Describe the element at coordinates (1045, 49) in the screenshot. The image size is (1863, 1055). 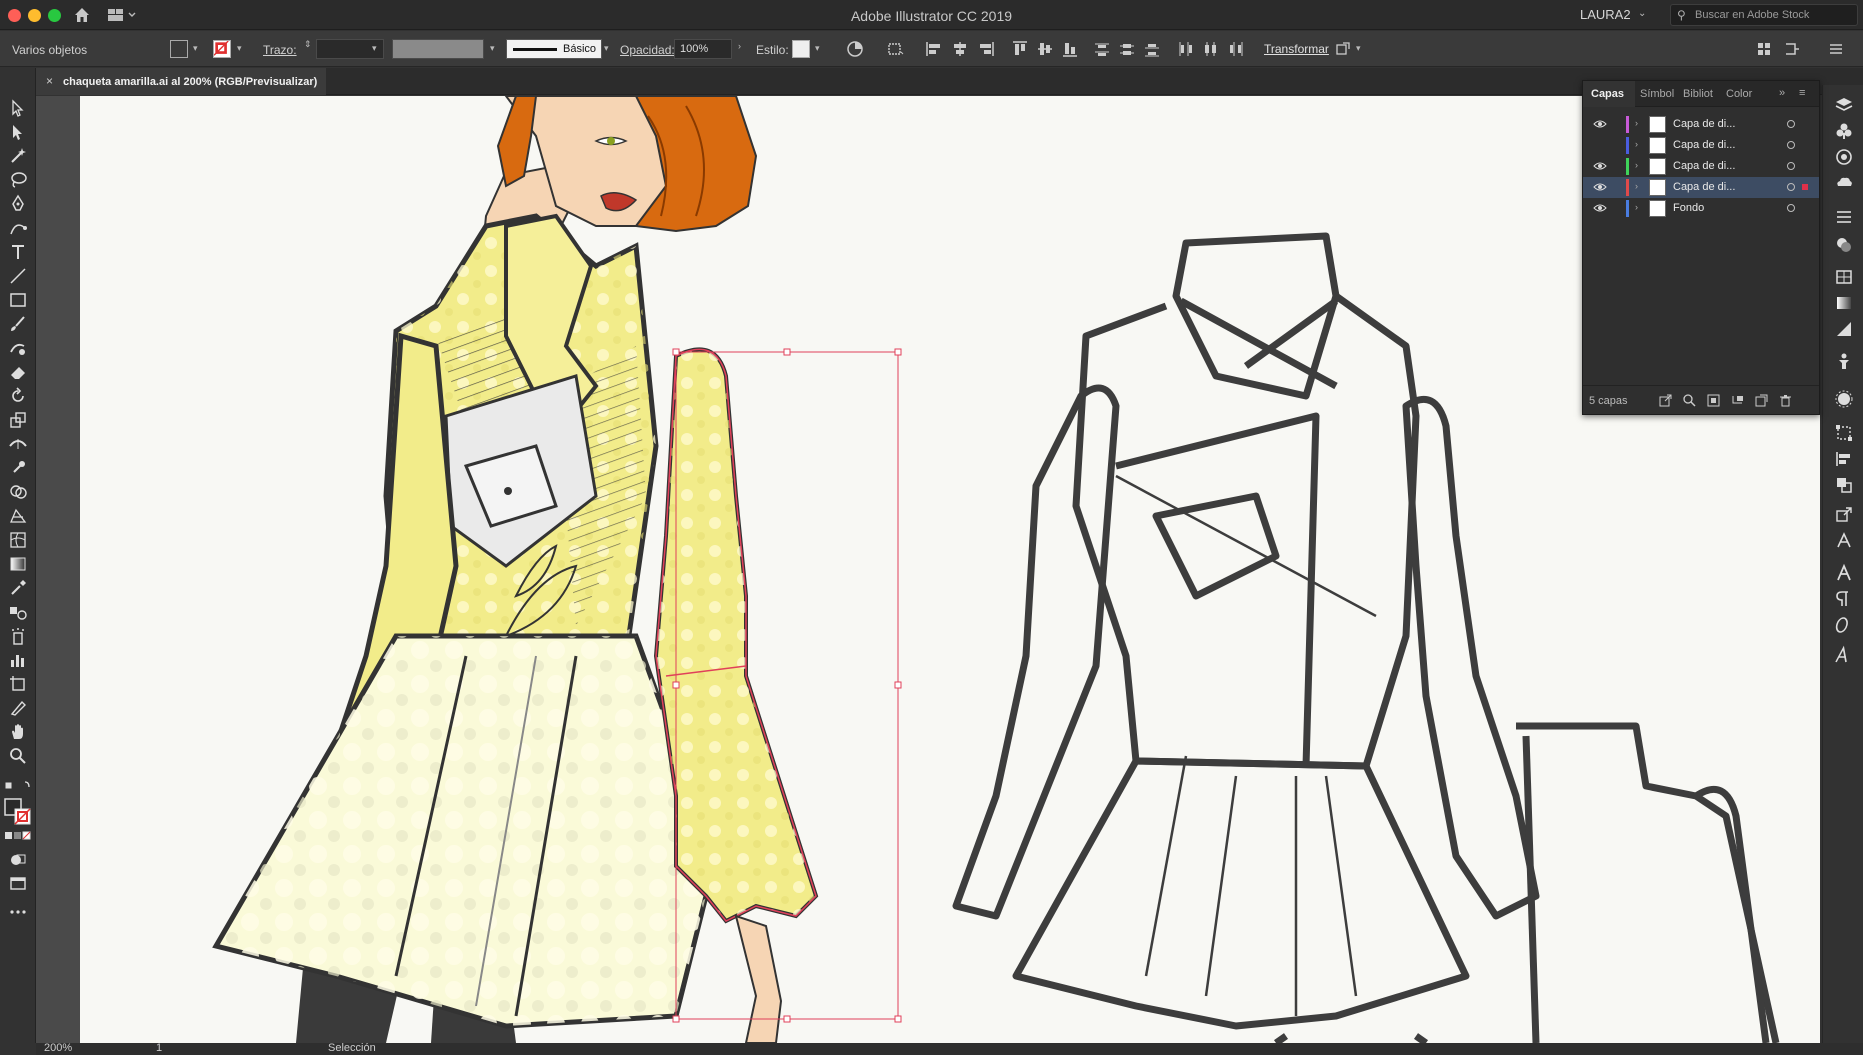
I see `align-vertical-center-icon` at that location.